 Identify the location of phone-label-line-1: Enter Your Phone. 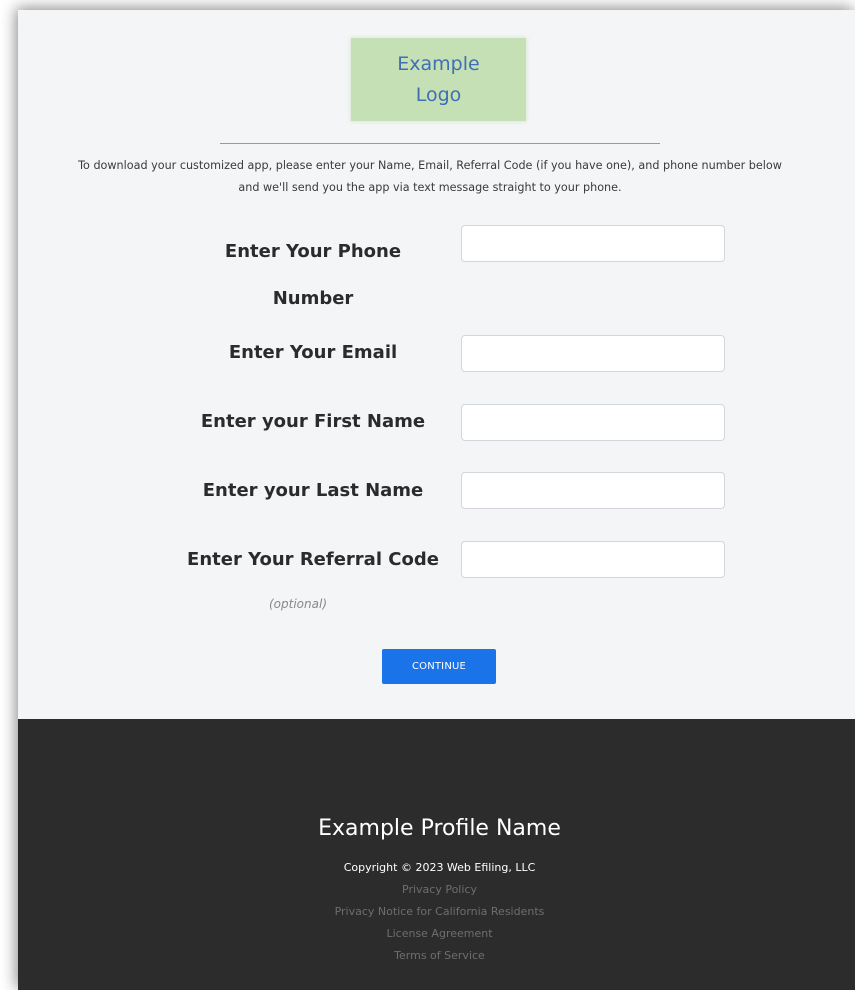
(313, 251).